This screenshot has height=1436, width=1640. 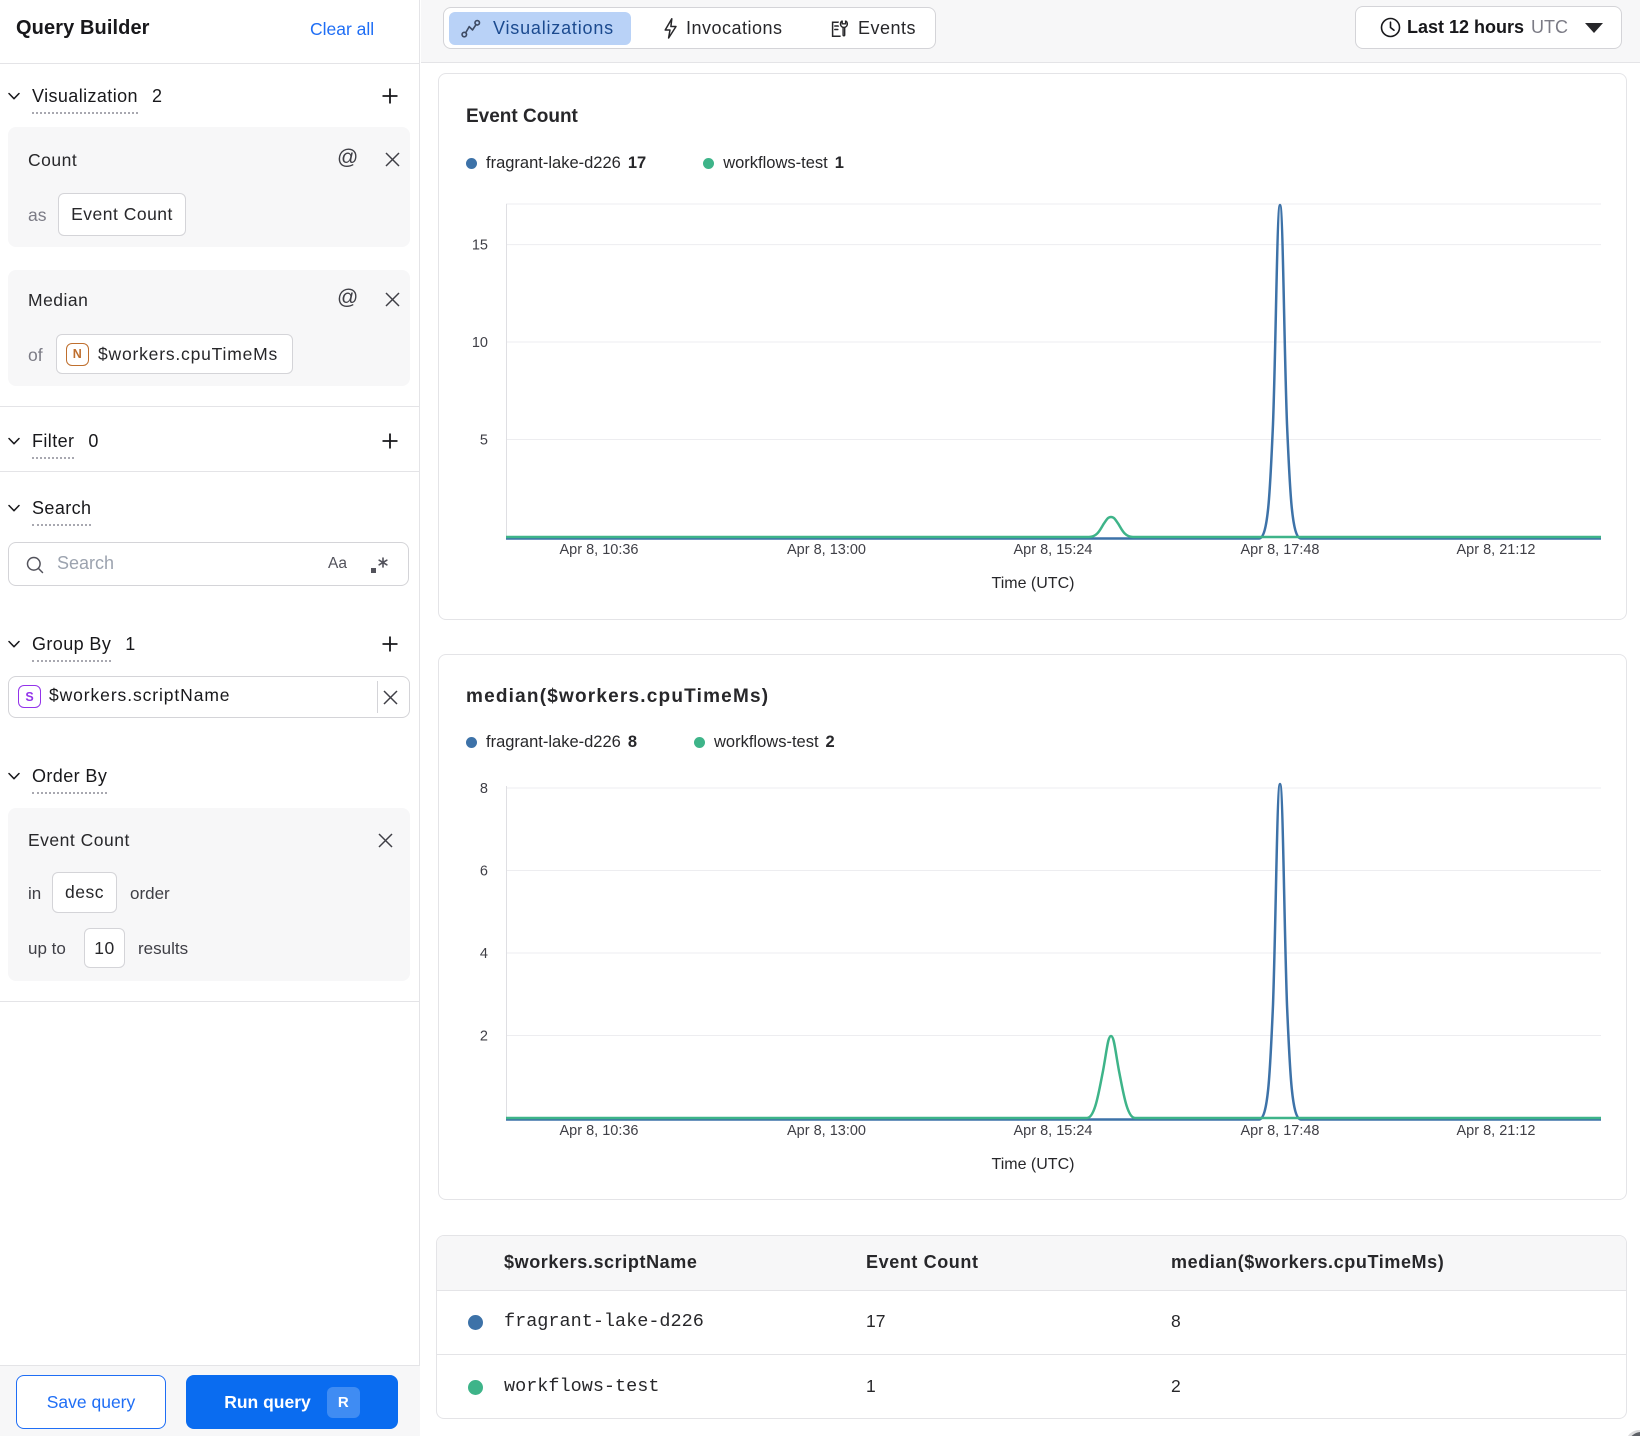 I want to click on svg-text: 5, so click(x=484, y=441).